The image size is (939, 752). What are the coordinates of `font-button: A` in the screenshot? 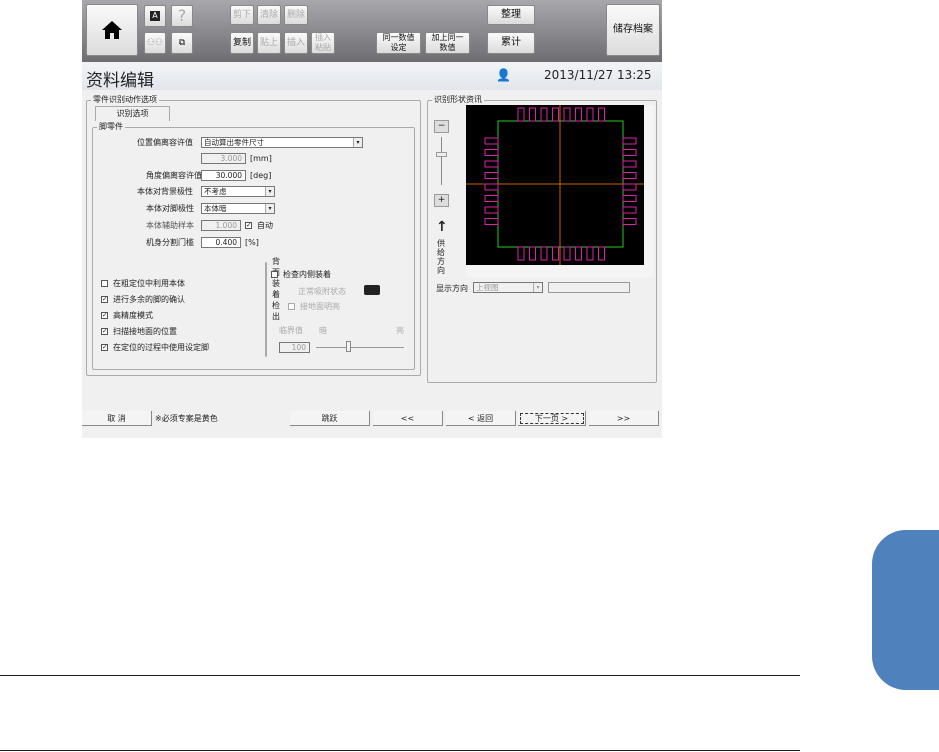 It's located at (155, 16).